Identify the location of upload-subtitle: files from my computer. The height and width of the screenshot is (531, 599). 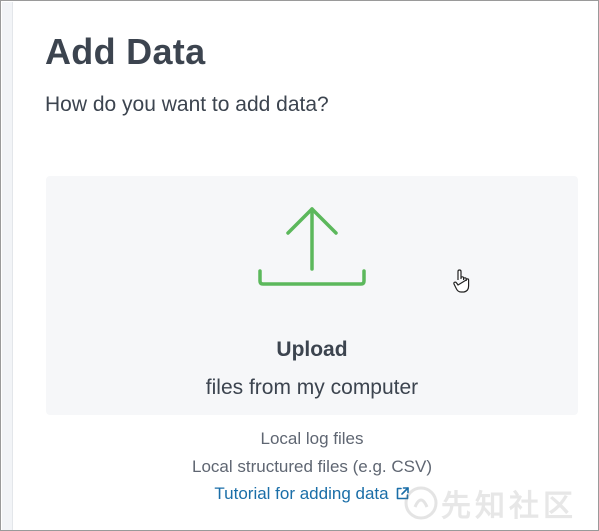
(312, 388).